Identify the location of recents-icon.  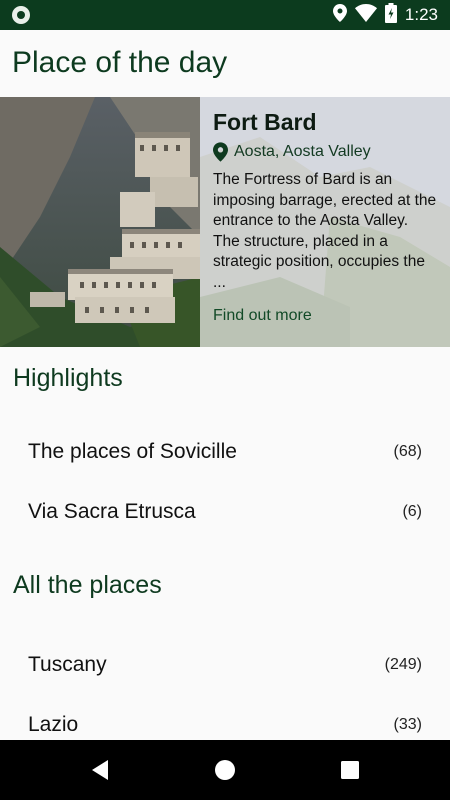
(350, 770).